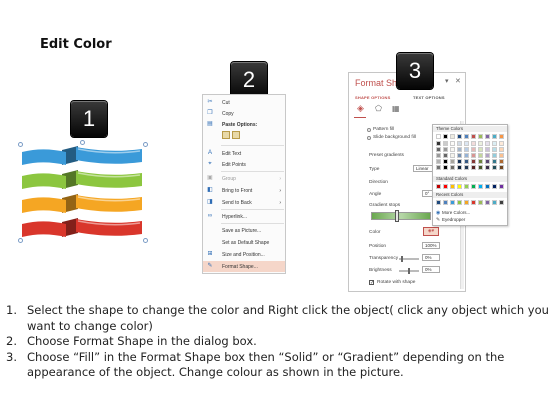  Describe the element at coordinates (396, 108) in the screenshot. I see `size-properties-icon: ▦` at that location.